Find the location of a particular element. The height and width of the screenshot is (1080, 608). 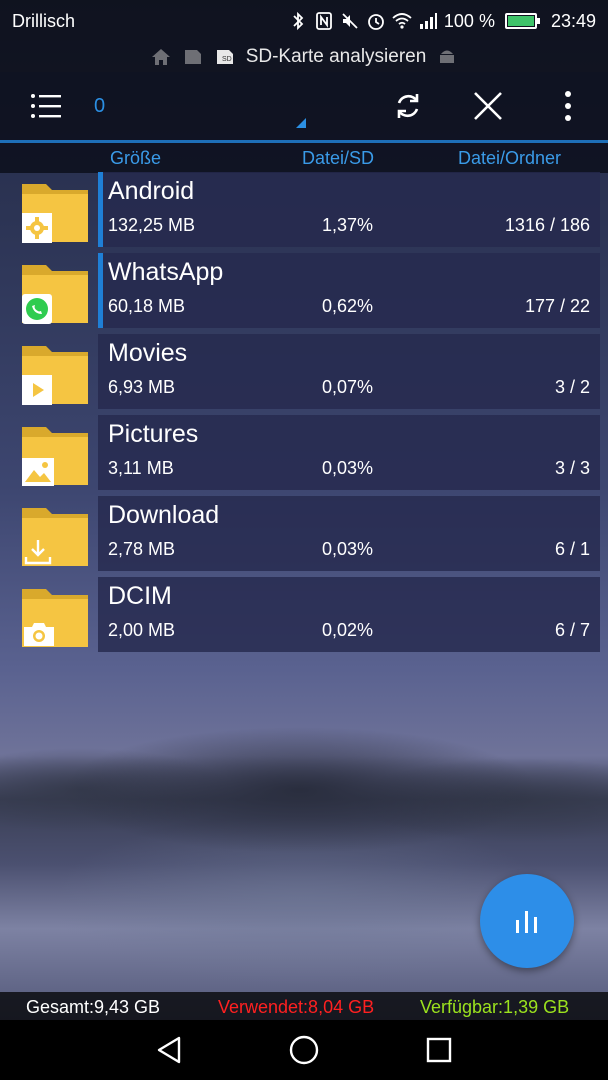

carrier-label: Drillisch is located at coordinates (43, 20).